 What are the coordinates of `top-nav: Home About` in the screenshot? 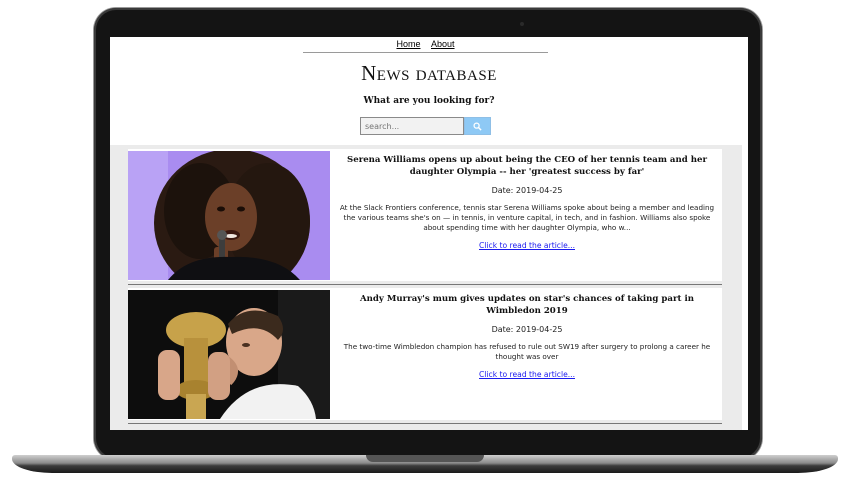 It's located at (425, 45).